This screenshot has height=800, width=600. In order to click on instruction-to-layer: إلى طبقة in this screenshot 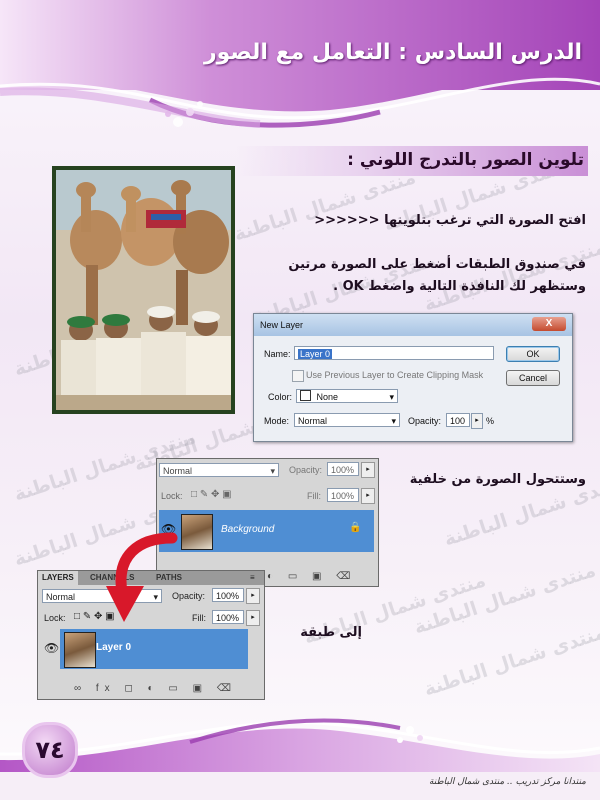, I will do `click(331, 632)`.